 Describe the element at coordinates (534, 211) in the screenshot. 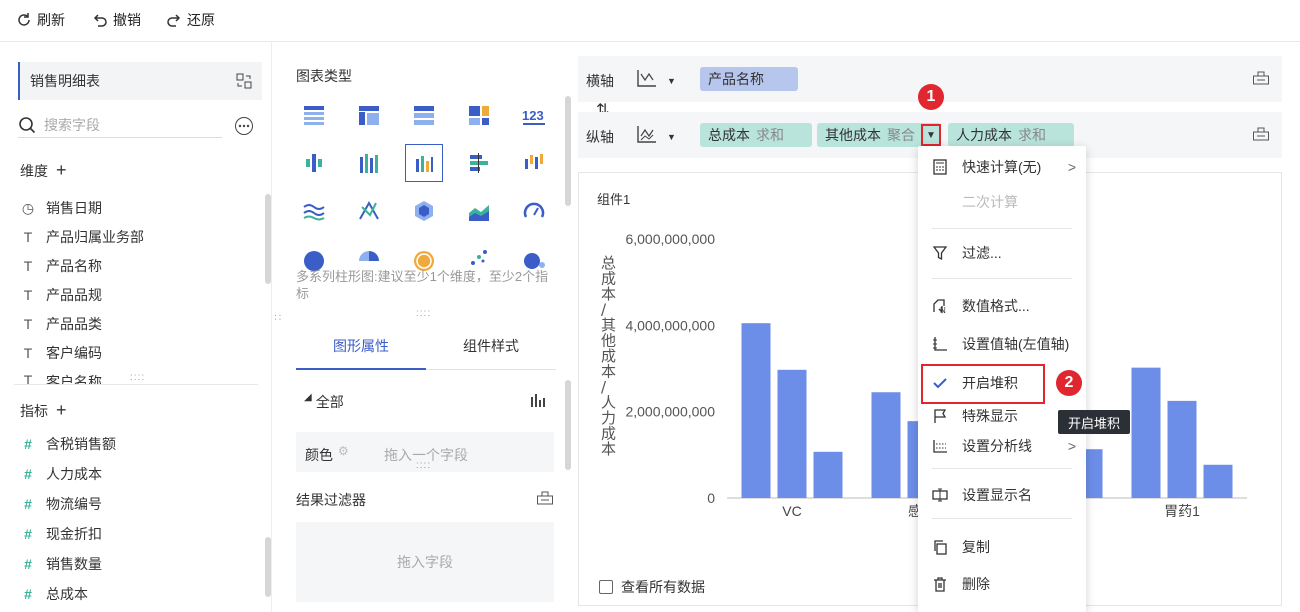

I see `gauge-icon` at that location.